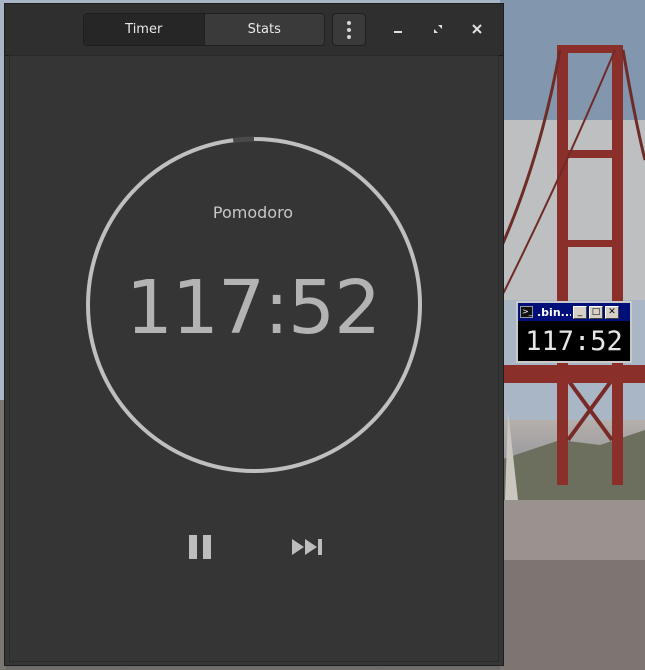 The height and width of the screenshot is (670, 645). I want to click on minimize-icon, so click(398, 32).